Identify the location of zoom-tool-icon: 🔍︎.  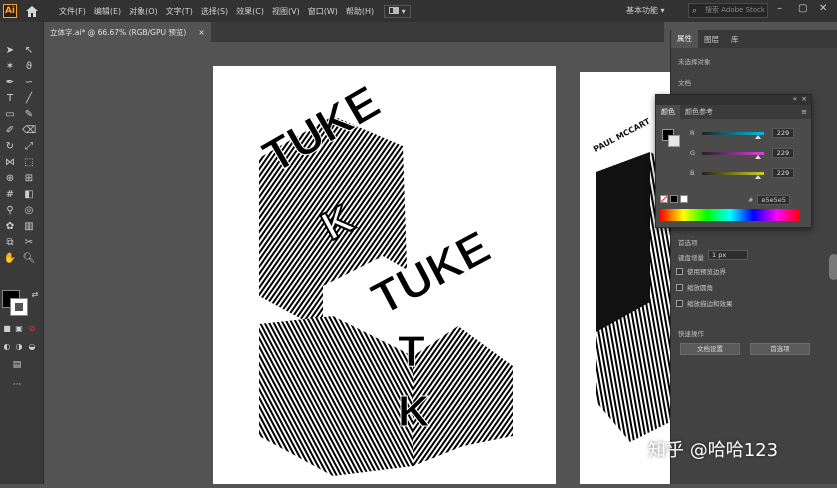
(29, 259).